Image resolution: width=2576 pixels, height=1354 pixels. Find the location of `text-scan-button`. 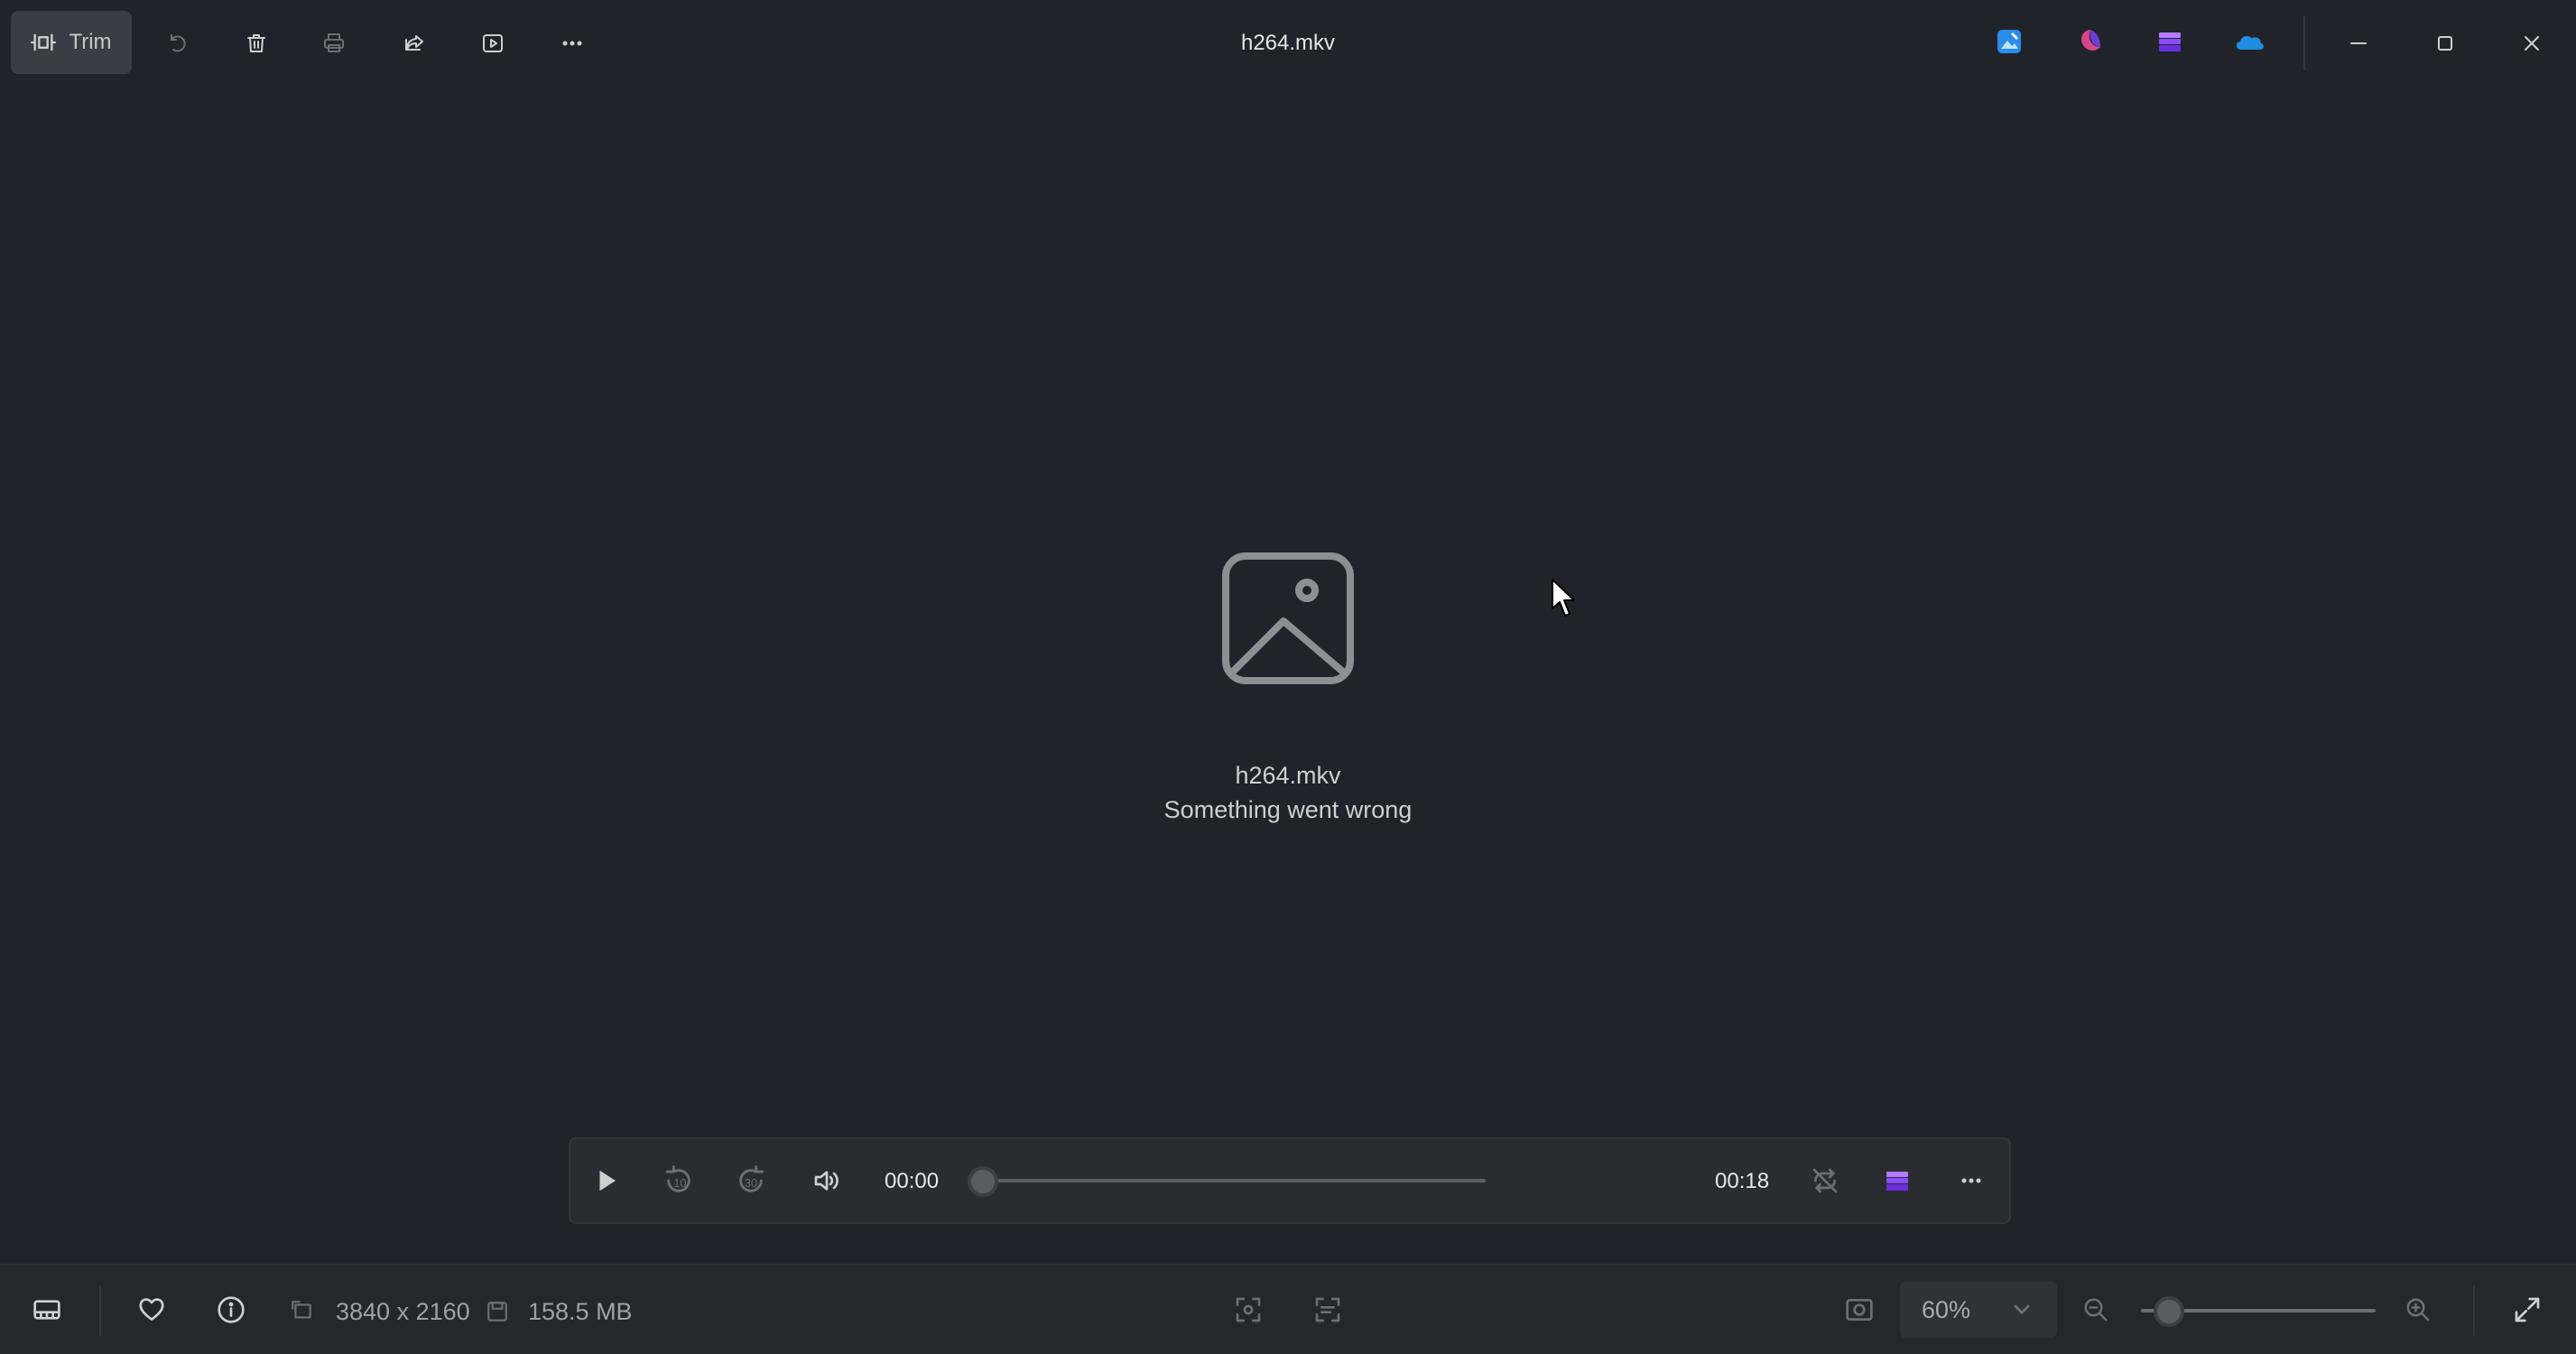

text-scan-button is located at coordinates (1327, 1309).